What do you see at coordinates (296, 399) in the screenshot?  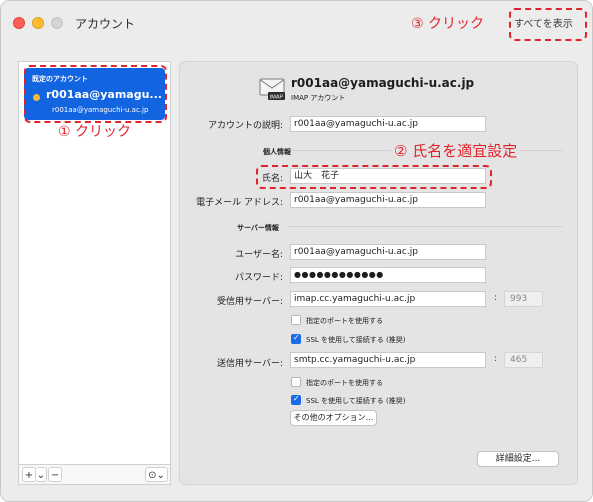 I see `outgoing-ssl-checkbox` at bounding box center [296, 399].